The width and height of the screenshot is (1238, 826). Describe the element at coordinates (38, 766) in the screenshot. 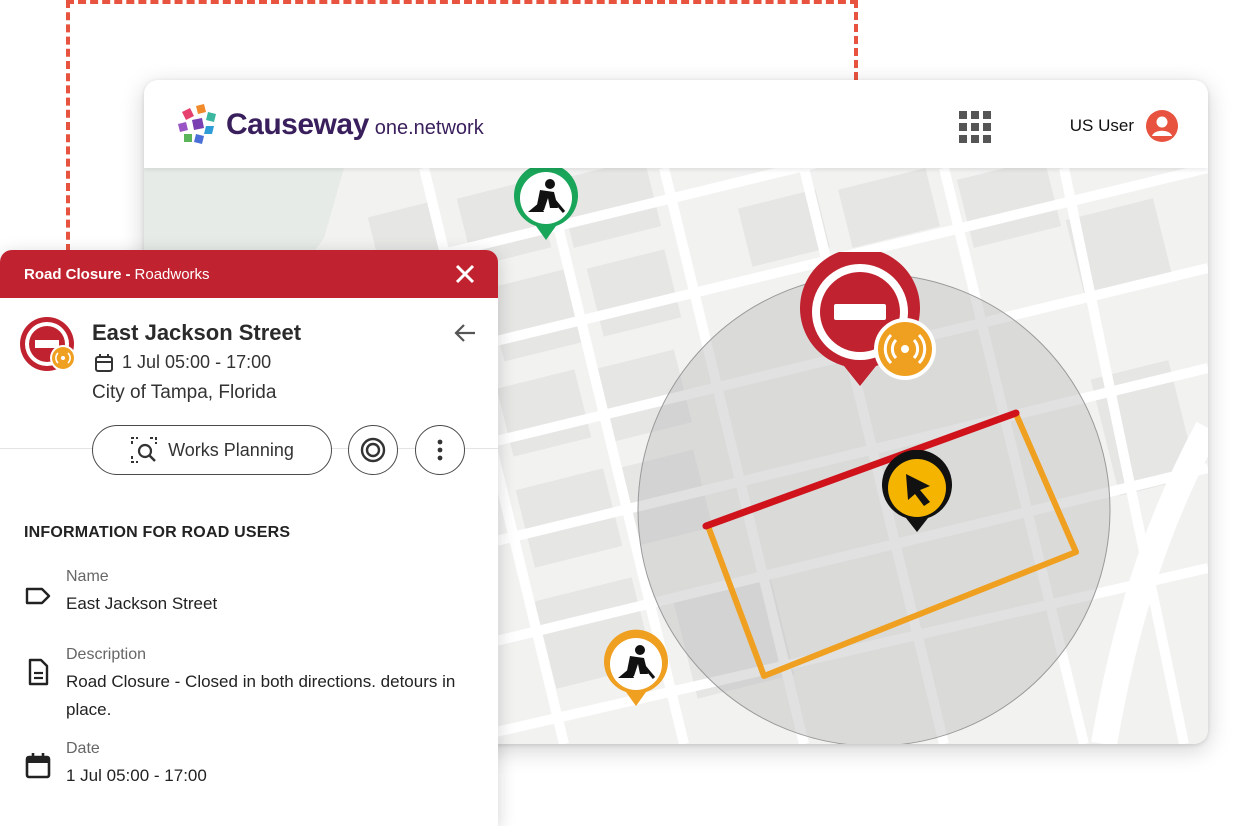

I see `calendar-icon` at that location.